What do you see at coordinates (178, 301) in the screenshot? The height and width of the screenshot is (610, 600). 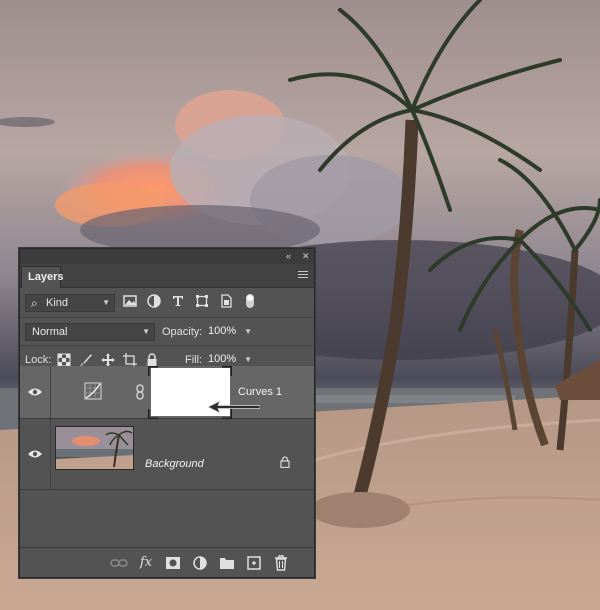 I see `type-filter-icon` at bounding box center [178, 301].